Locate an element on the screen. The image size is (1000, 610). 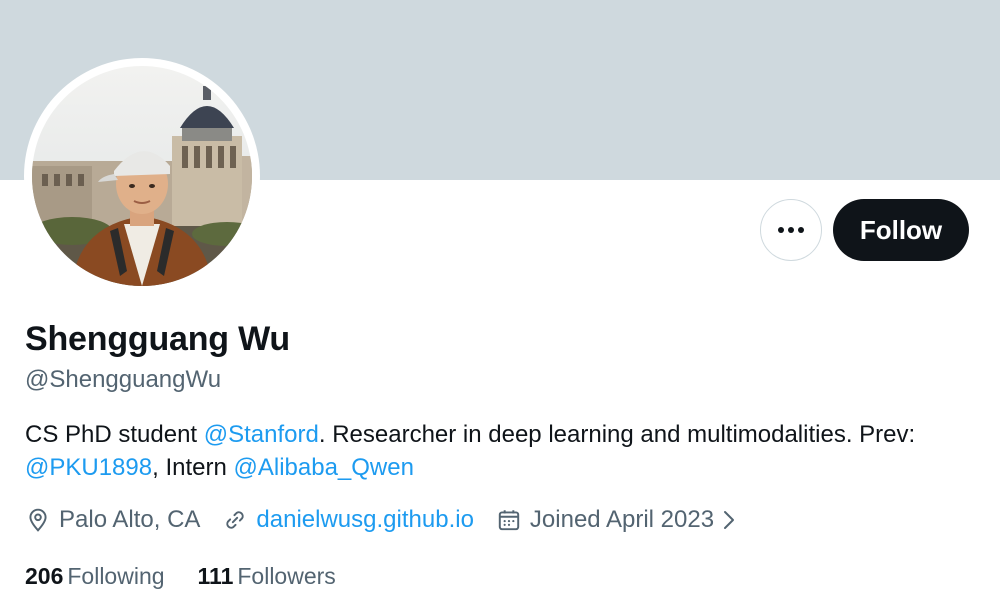
profile-stats: 206 Following 111 Followers is located at coordinates (197, 576).